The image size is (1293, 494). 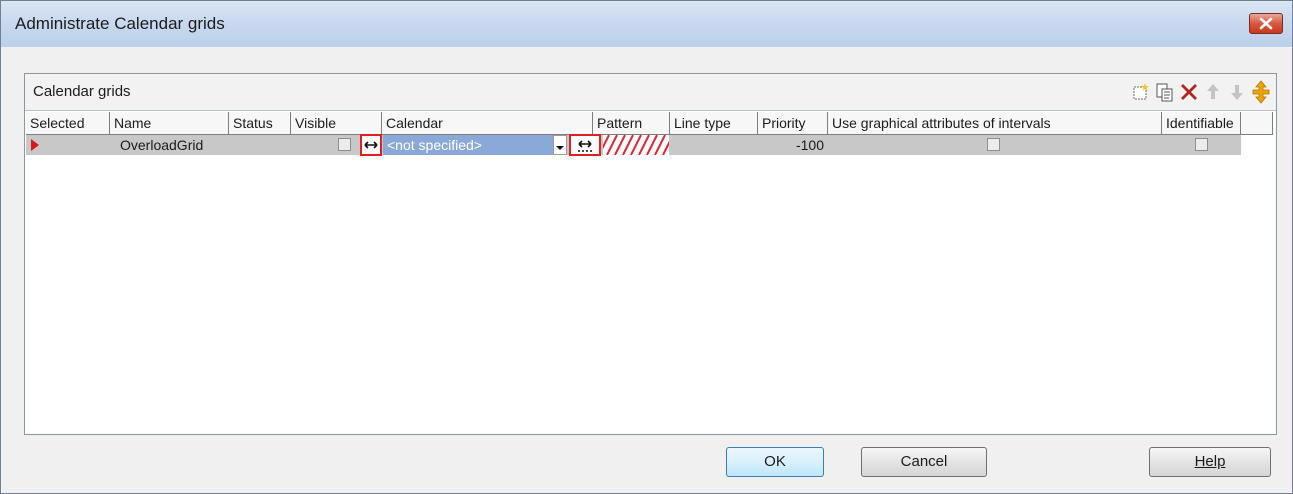 What do you see at coordinates (487, 123) in the screenshot?
I see `column-header-calendar: Calendar` at bounding box center [487, 123].